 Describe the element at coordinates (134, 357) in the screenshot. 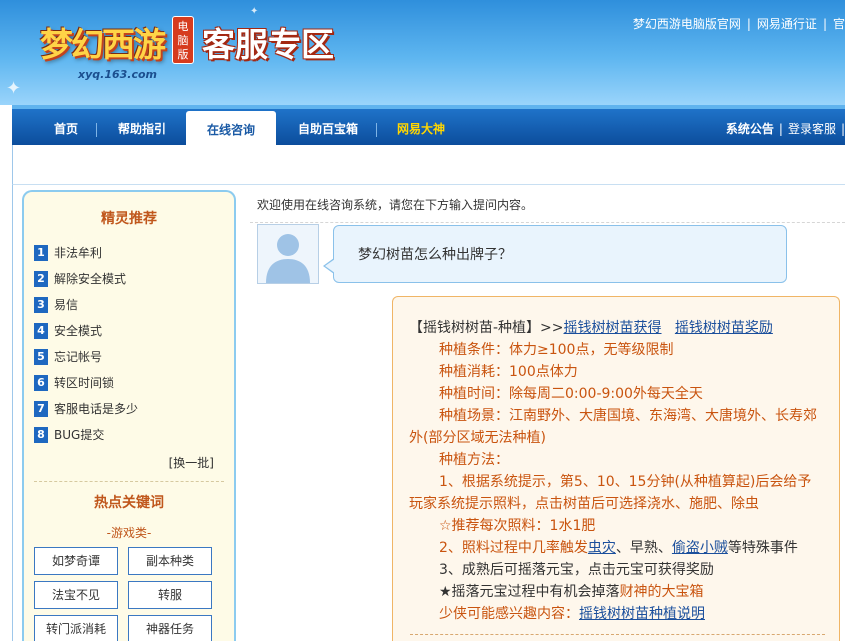

I see `faq-item: 5 忘记帐号` at that location.